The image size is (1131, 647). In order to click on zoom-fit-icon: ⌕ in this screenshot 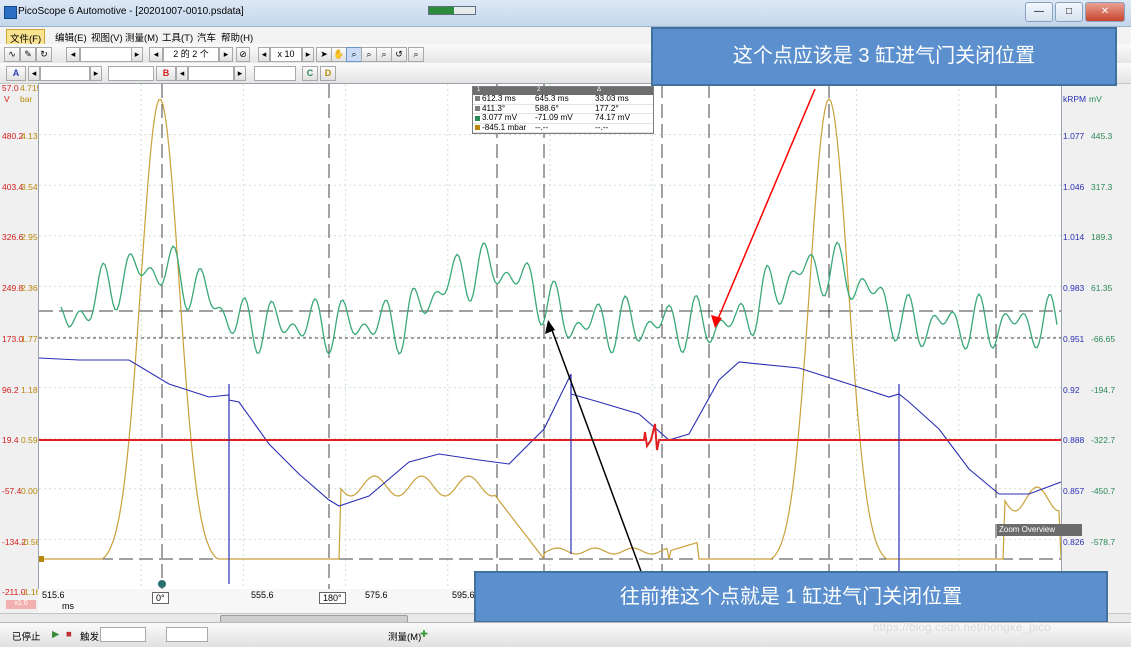, I will do `click(416, 54)`.